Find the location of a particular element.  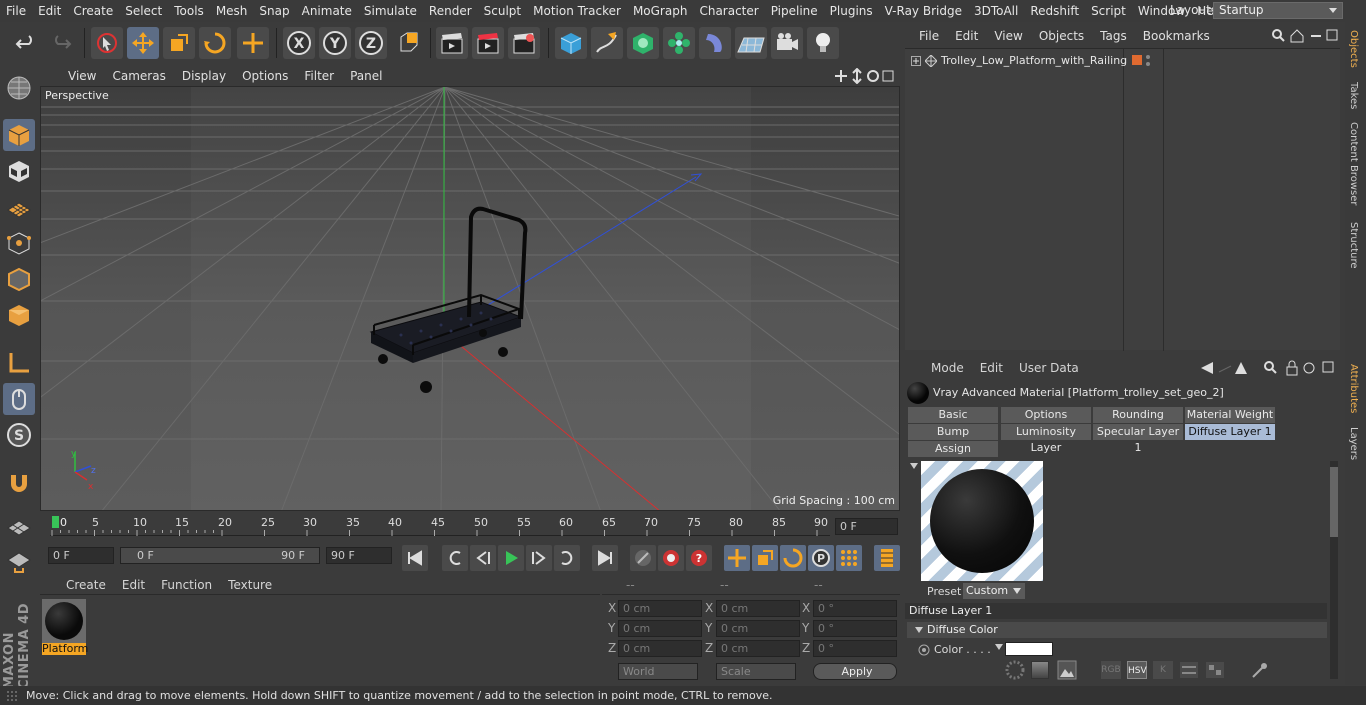

live-select-button is located at coordinates (107, 43).